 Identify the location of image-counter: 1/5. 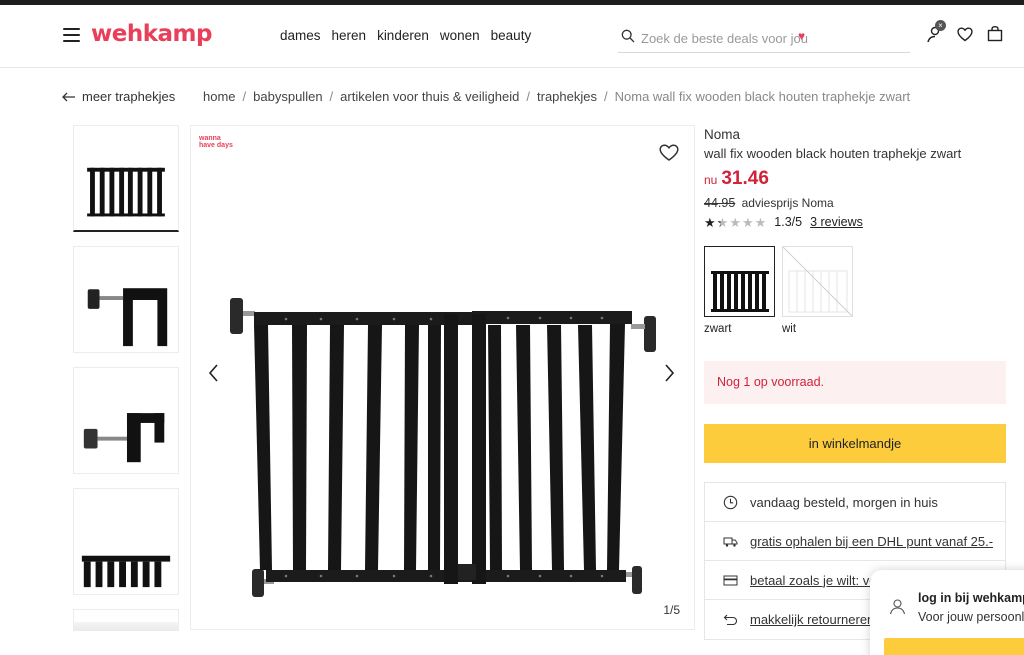
(671, 610).